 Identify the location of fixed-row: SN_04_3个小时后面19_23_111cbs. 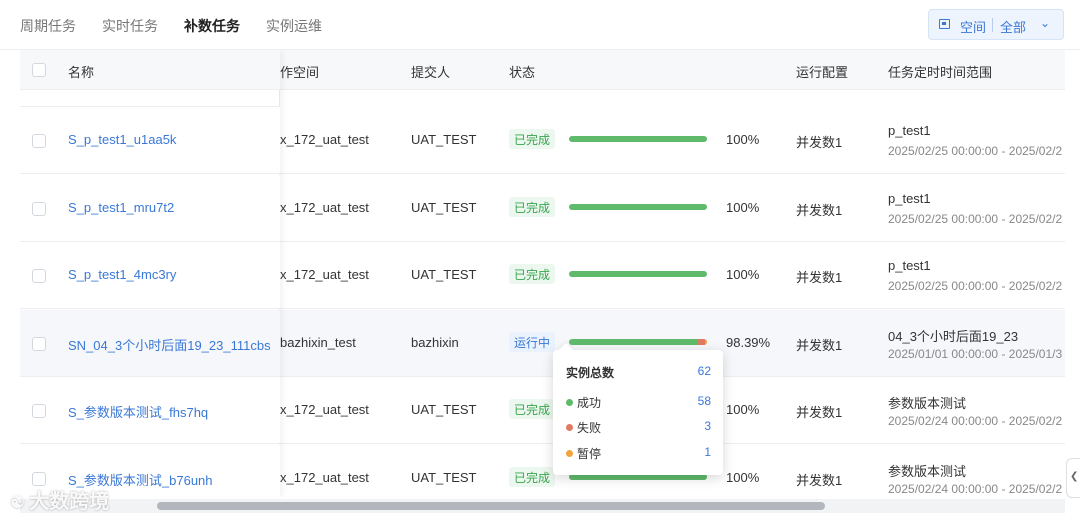
(150, 343).